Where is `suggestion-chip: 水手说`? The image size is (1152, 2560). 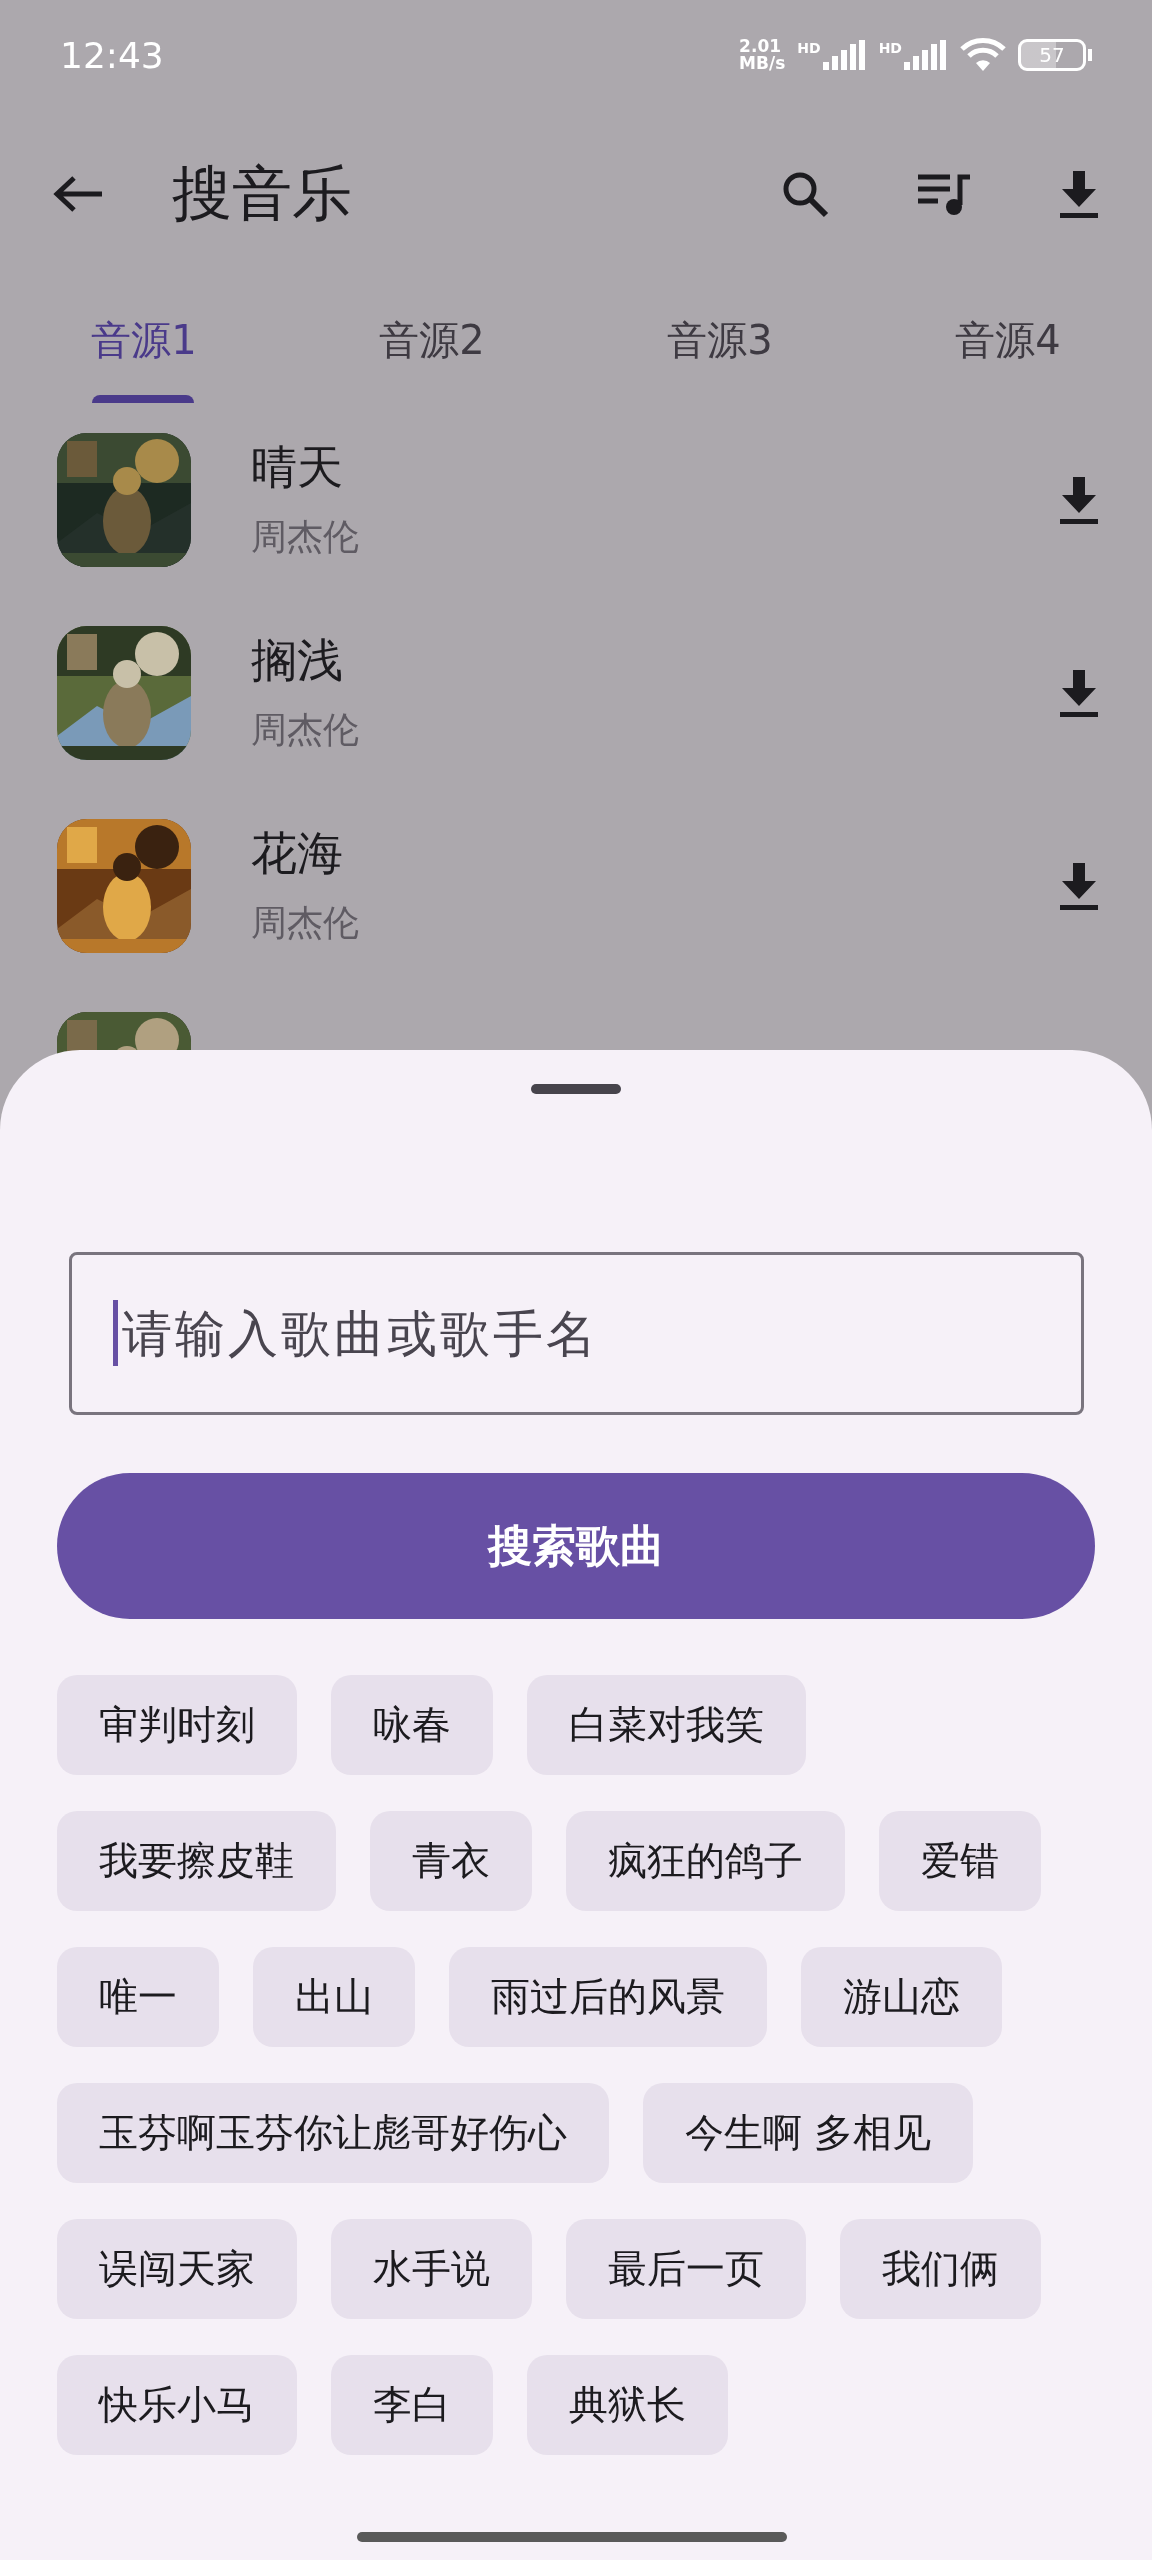 suggestion-chip: 水手说 is located at coordinates (431, 2269).